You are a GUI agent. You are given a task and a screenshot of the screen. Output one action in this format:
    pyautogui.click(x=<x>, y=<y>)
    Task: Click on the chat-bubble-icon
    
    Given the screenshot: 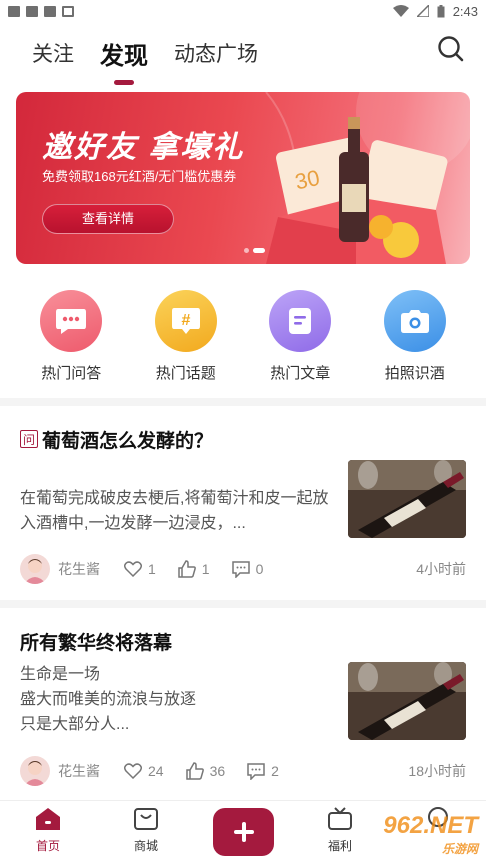 What is the action you would take?
    pyautogui.click(x=71, y=321)
    